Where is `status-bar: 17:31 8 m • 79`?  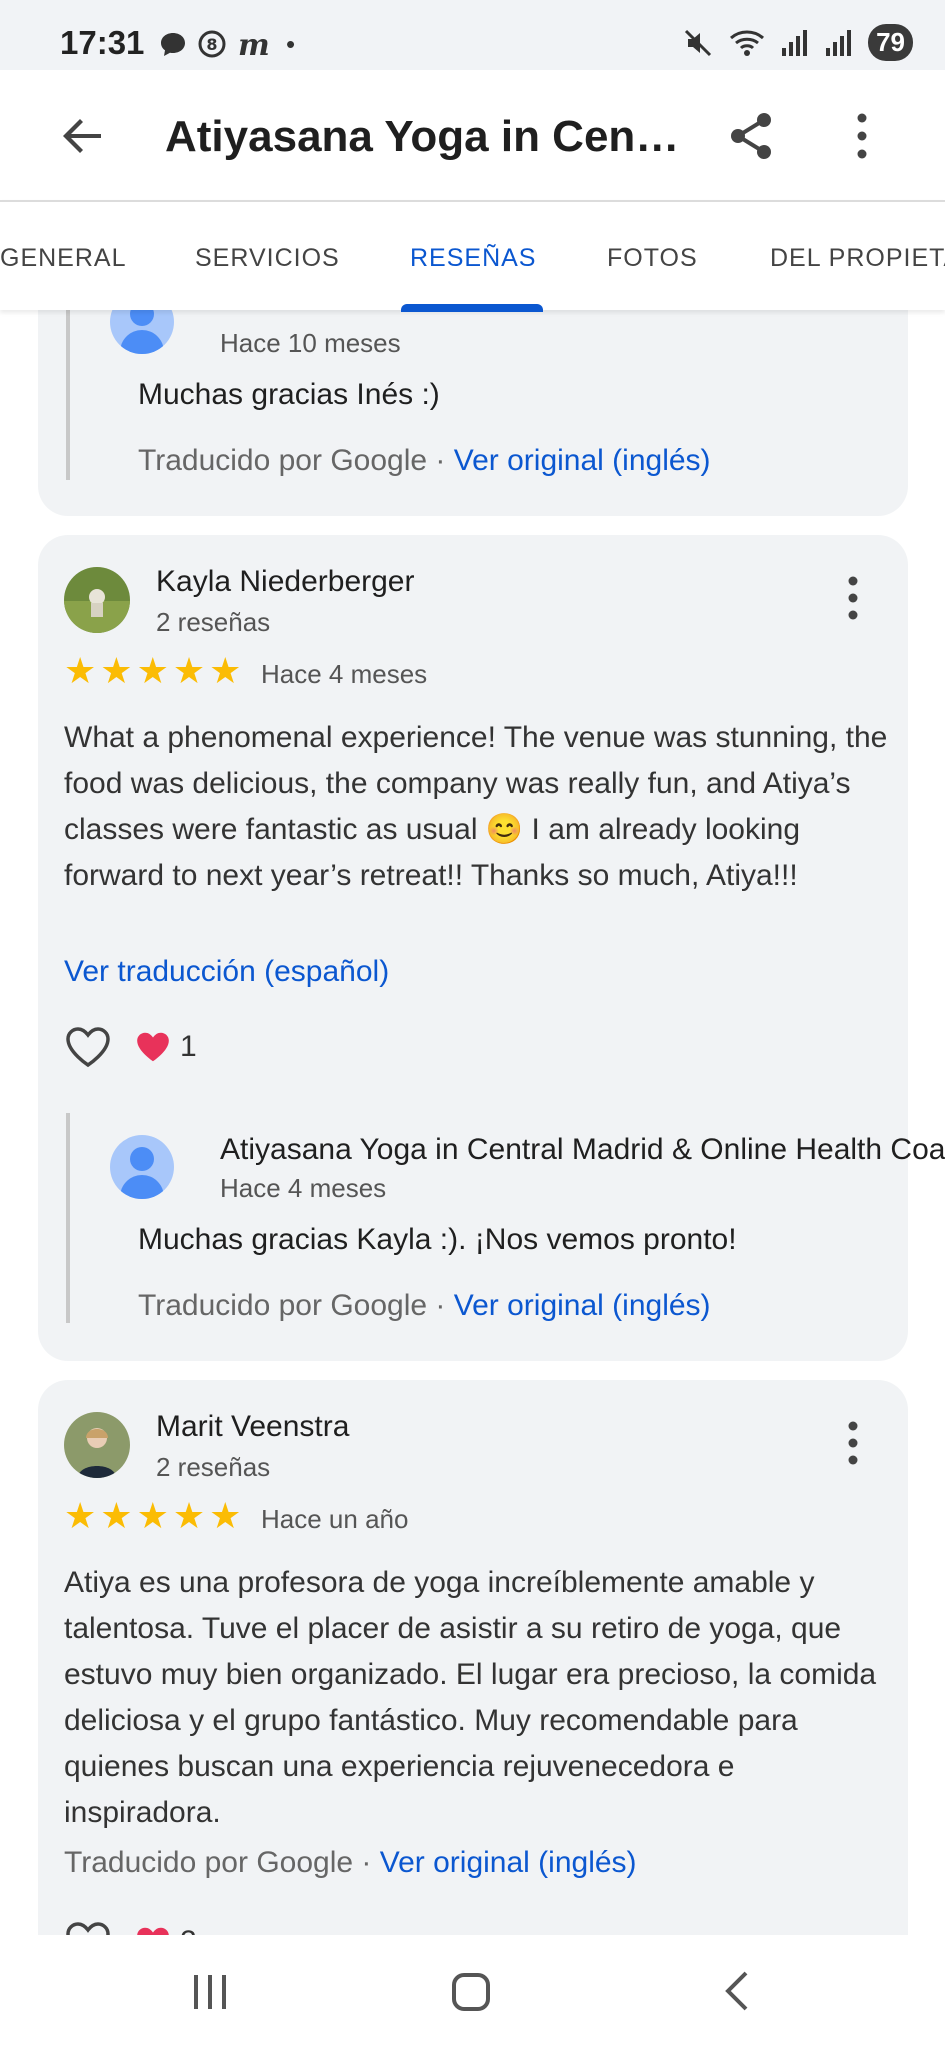 status-bar: 17:31 8 m • 79 is located at coordinates (472, 35).